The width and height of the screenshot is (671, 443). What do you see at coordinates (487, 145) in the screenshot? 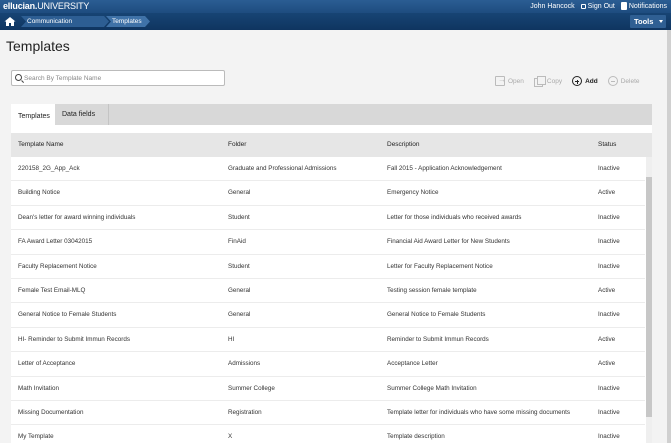
I see `column-description: Description` at bounding box center [487, 145].